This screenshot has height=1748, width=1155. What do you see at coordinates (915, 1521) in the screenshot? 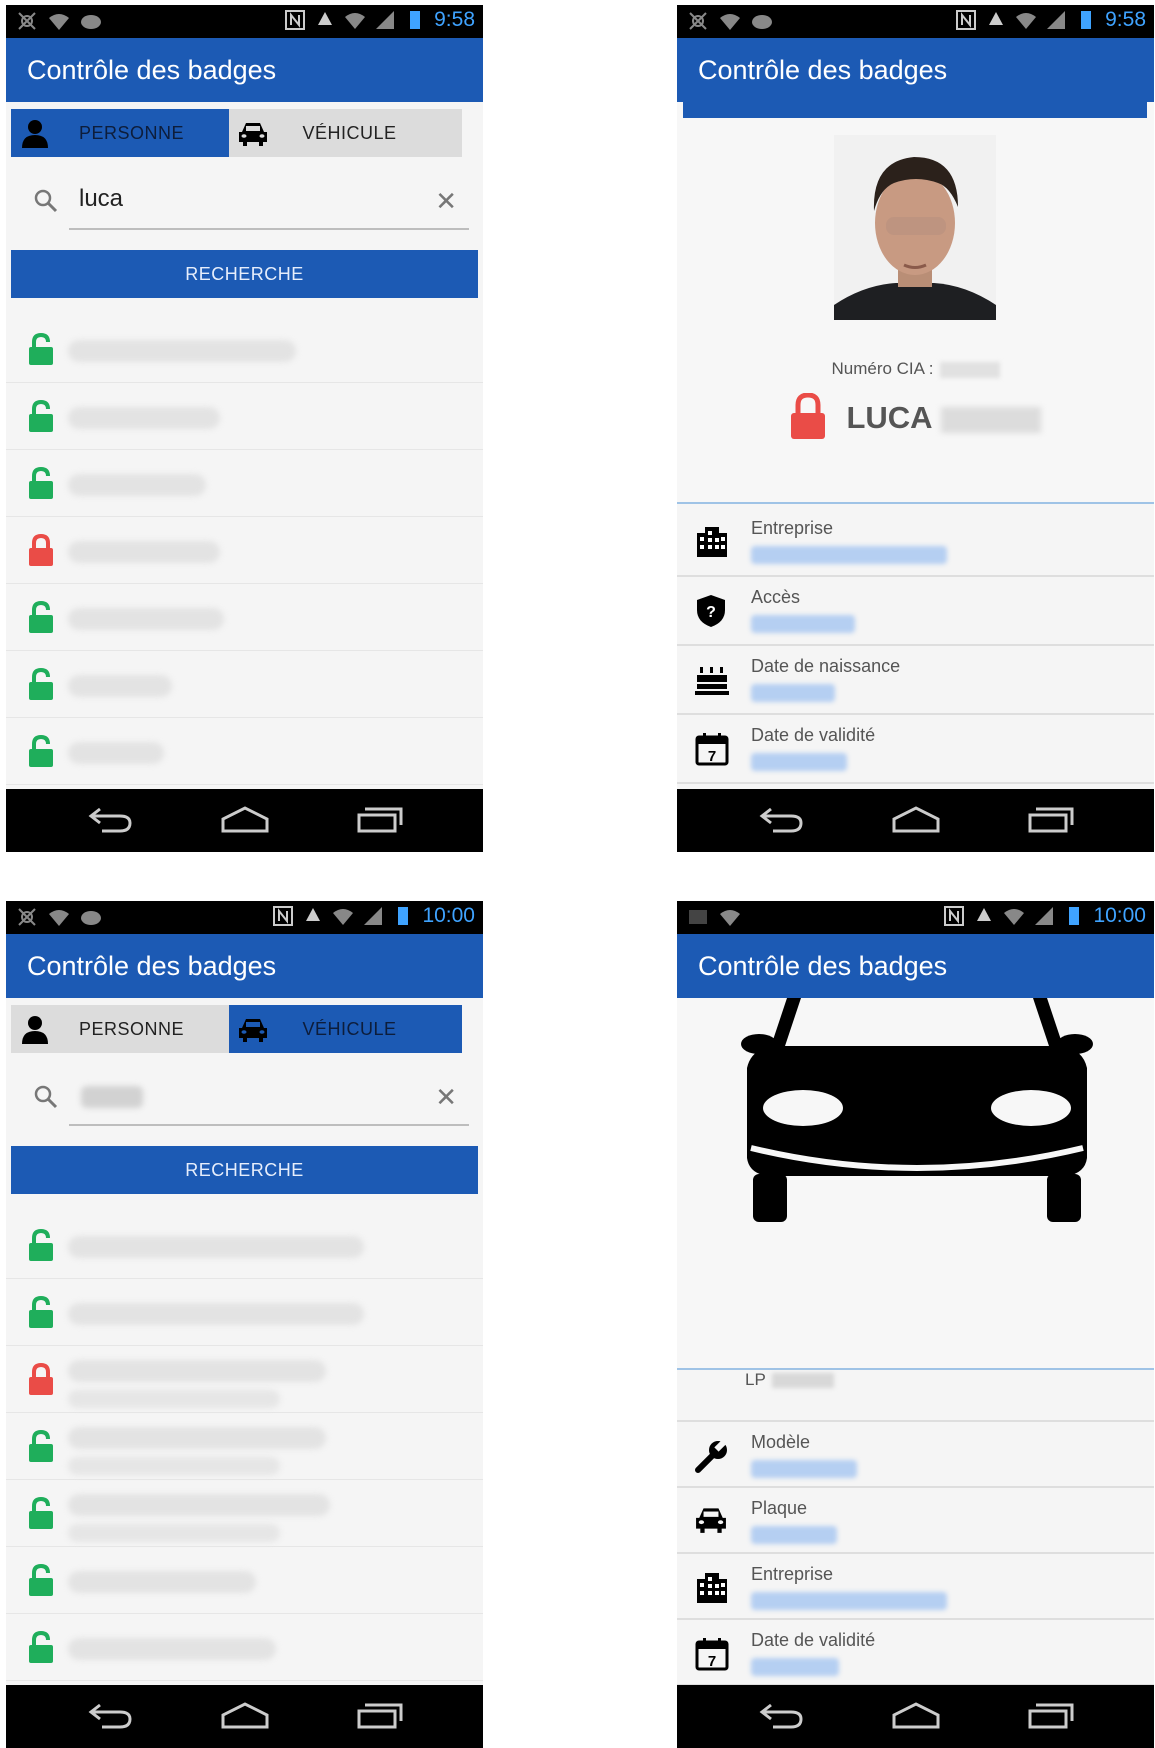
I see `info-plate: Plaque` at bounding box center [915, 1521].